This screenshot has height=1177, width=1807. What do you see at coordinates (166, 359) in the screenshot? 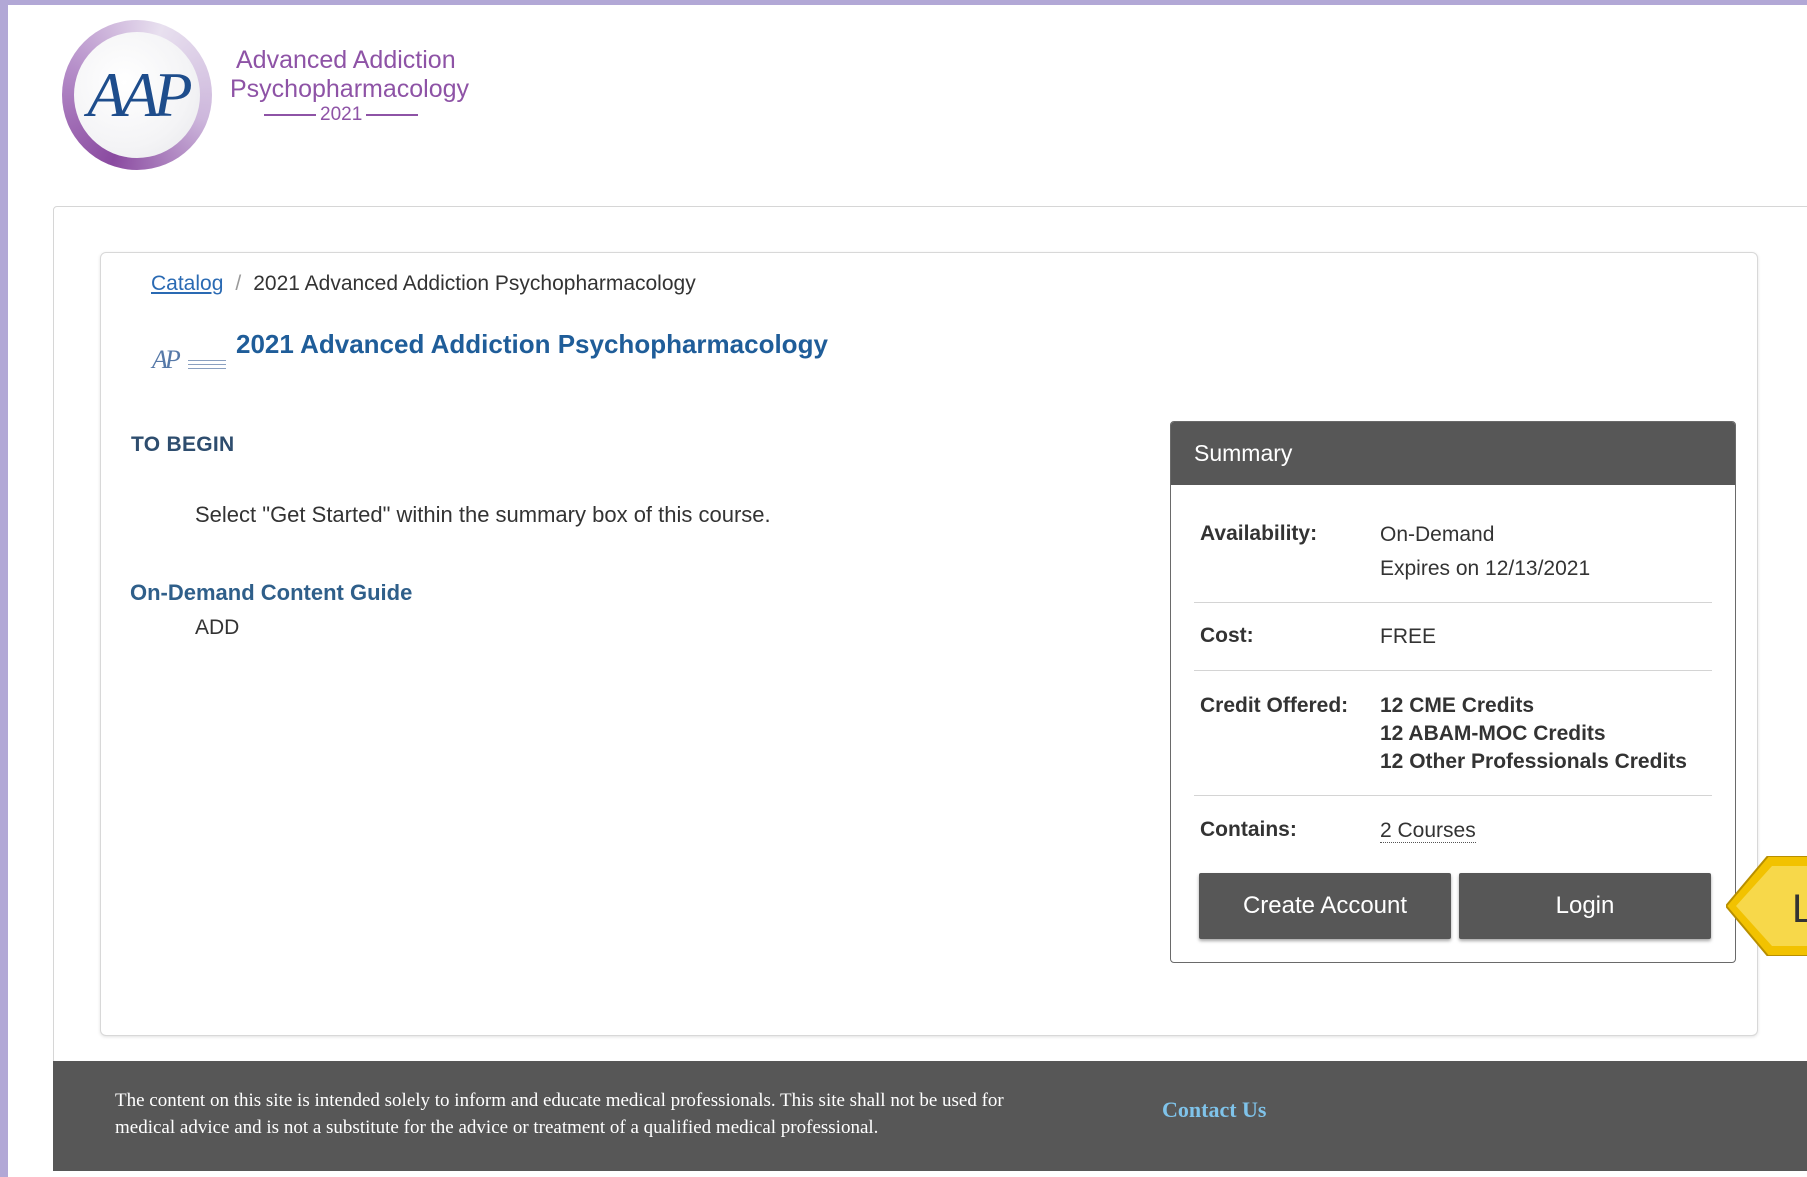
I see `course-thumbnail-mark: AP` at bounding box center [166, 359].